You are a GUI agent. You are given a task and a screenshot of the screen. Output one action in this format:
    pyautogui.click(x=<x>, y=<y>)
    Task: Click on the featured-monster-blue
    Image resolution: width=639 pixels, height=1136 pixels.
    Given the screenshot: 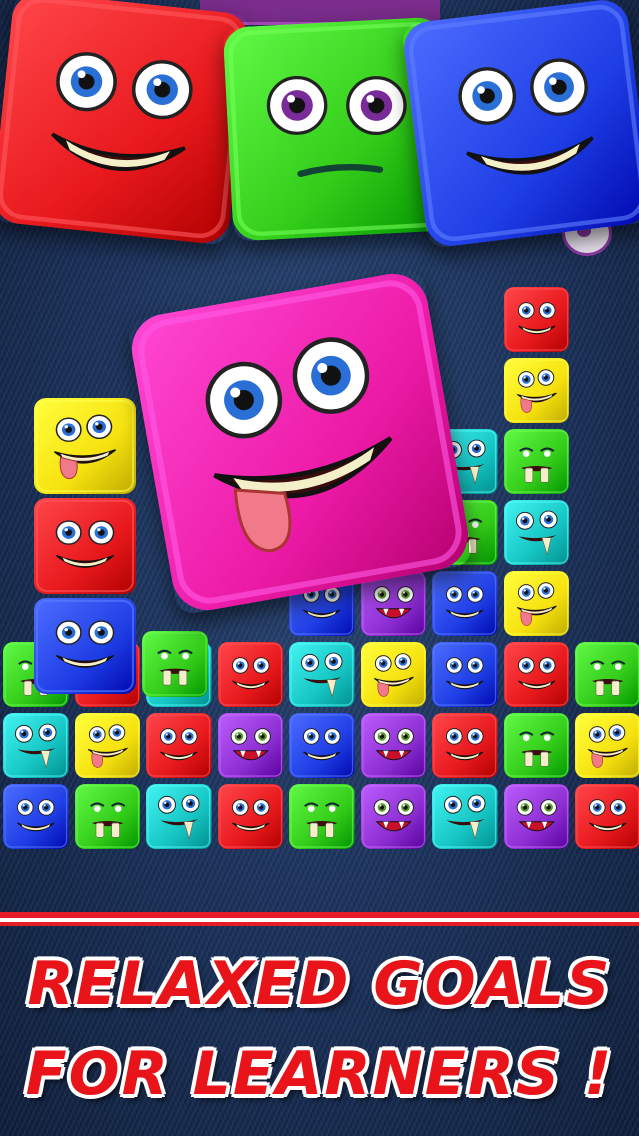 What is the action you would take?
    pyautogui.click(x=520, y=124)
    